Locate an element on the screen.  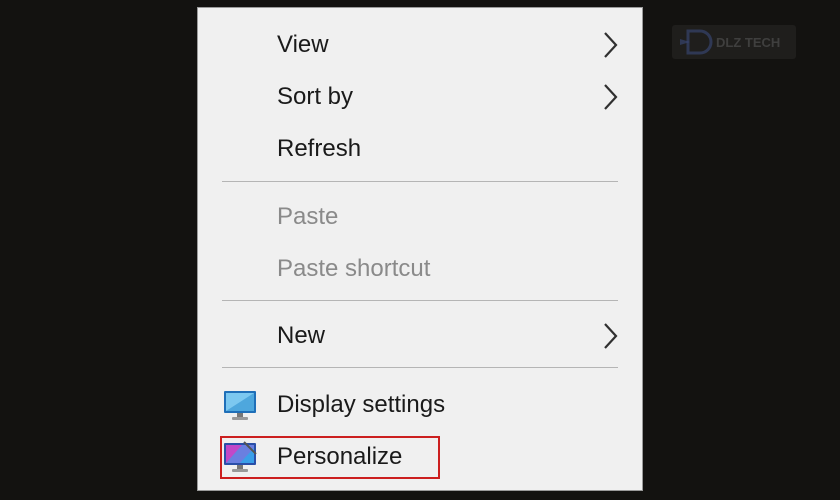
personalize-highlight-box is located at coordinates (330, 457).